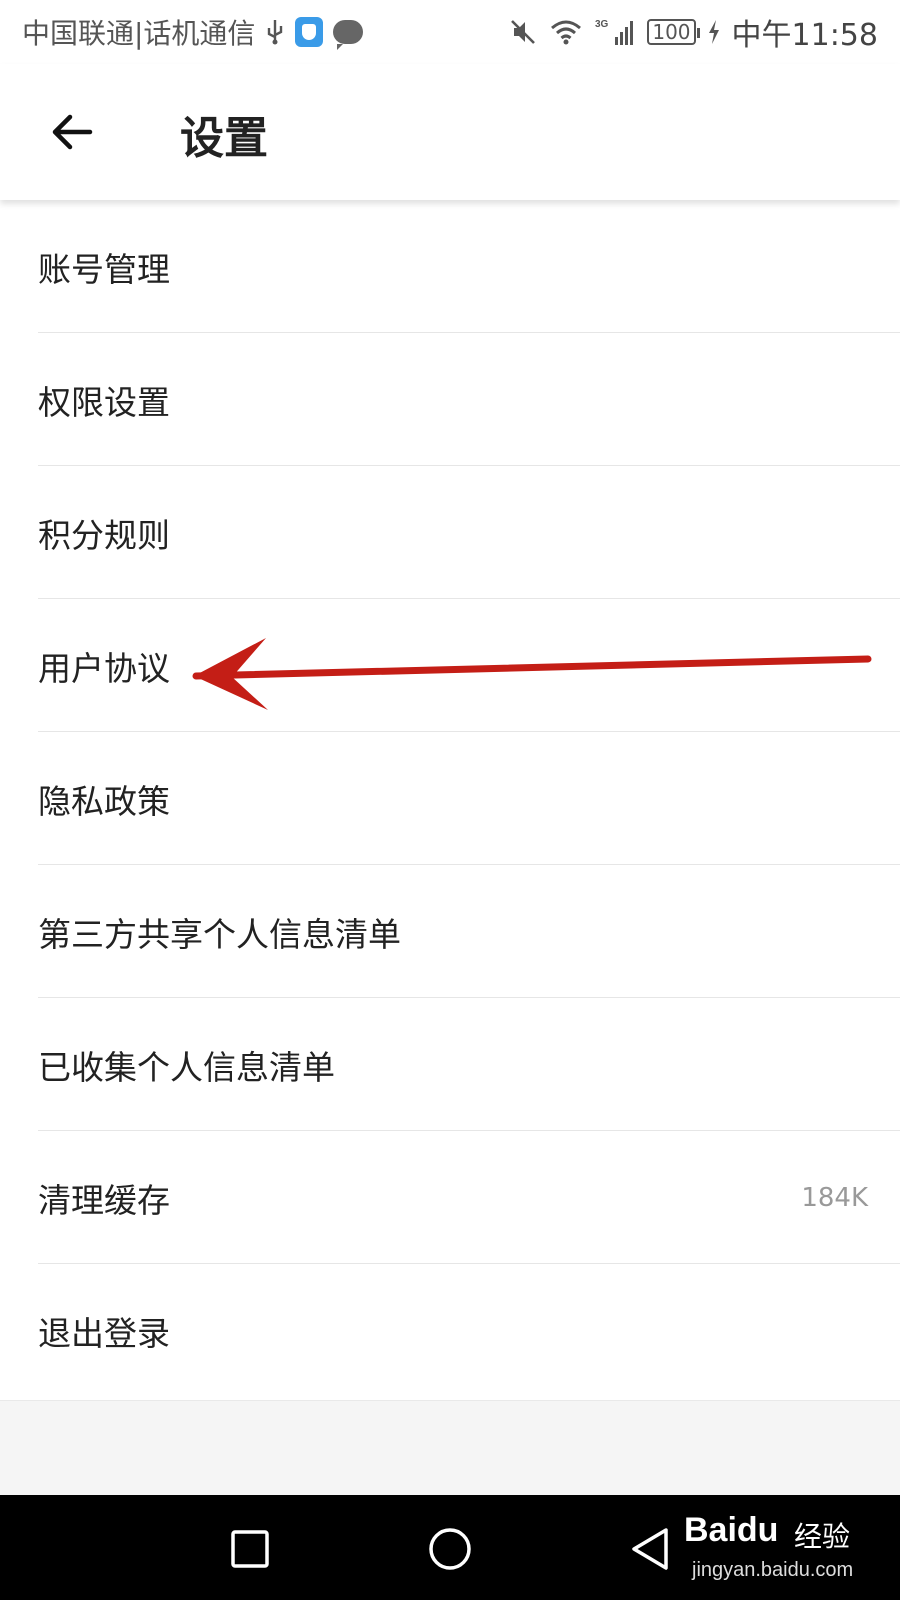 The height and width of the screenshot is (1600, 900). I want to click on settings-item-clear-cache: 清理缓存 184K, so click(450, 1197).